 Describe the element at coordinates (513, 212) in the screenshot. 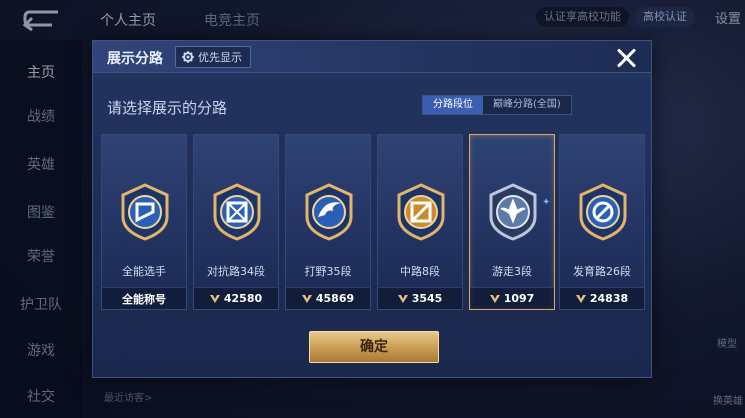

I see `roam-emblem-icon` at that location.